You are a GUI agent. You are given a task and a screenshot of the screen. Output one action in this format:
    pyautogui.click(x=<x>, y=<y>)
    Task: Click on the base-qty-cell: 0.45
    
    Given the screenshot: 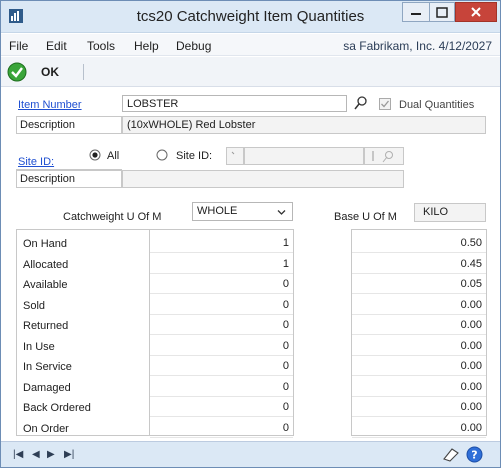 What is the action you would take?
    pyautogui.click(x=419, y=264)
    